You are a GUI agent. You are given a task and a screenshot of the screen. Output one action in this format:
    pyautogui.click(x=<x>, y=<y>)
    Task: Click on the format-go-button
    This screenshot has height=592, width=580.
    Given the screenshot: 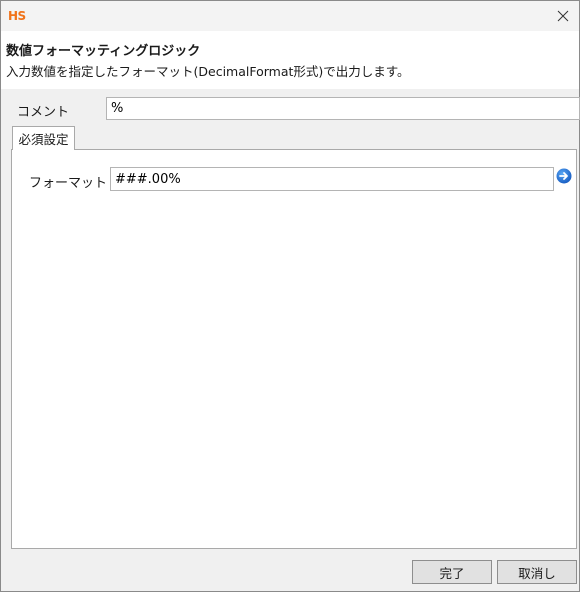 What is the action you would take?
    pyautogui.click(x=564, y=176)
    